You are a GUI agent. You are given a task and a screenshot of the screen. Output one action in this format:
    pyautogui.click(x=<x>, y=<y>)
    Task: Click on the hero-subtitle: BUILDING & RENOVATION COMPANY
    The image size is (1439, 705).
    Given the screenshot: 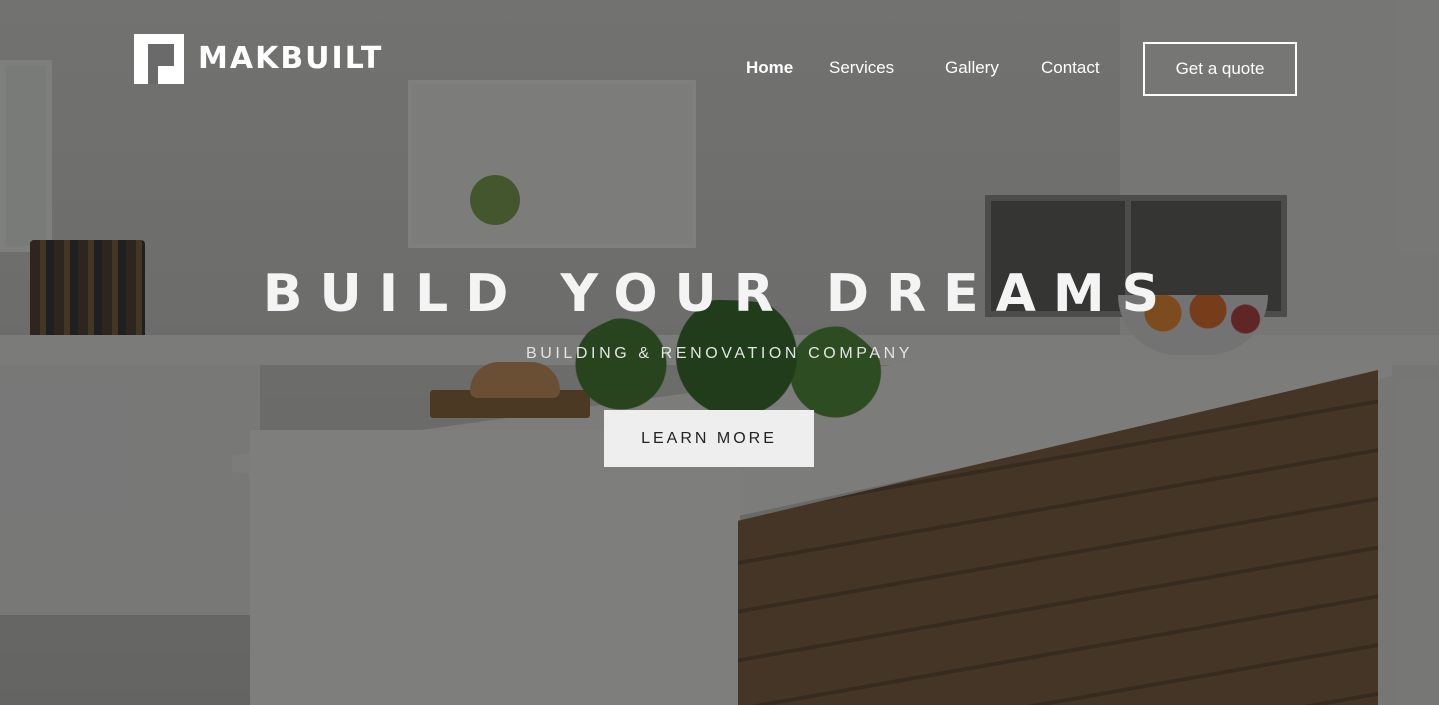 What is the action you would take?
    pyautogui.click(x=719, y=353)
    